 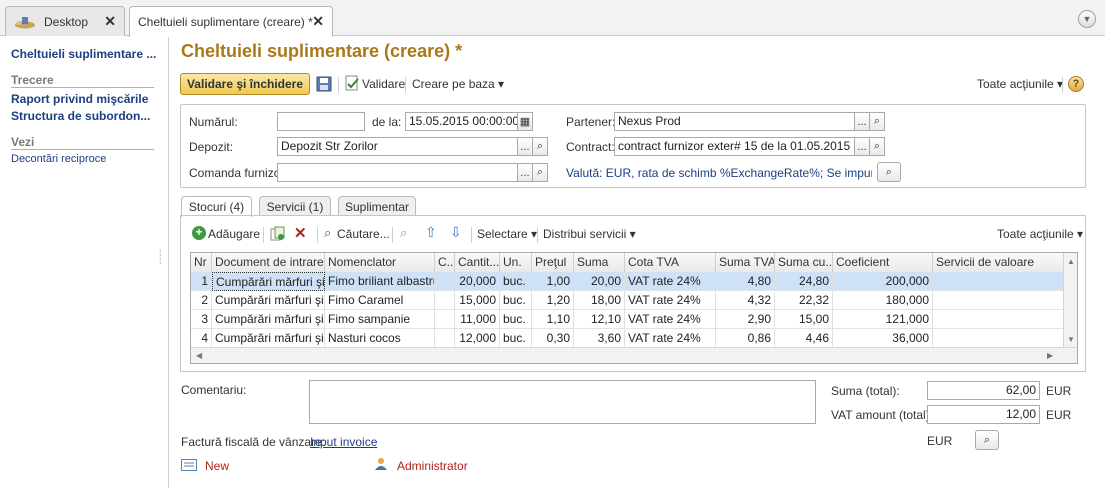 What do you see at coordinates (86, 99) in the screenshot?
I see `sidebar-item-movement-report: Raport privind mişcările` at bounding box center [86, 99].